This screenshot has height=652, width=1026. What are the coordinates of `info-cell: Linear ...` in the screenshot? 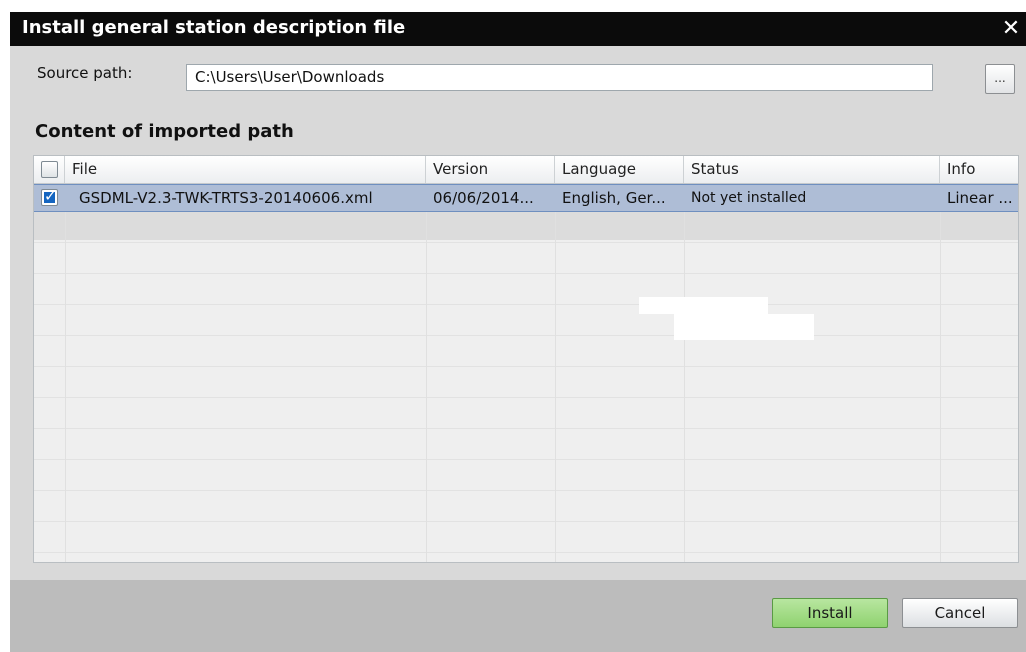 It's located at (980, 198).